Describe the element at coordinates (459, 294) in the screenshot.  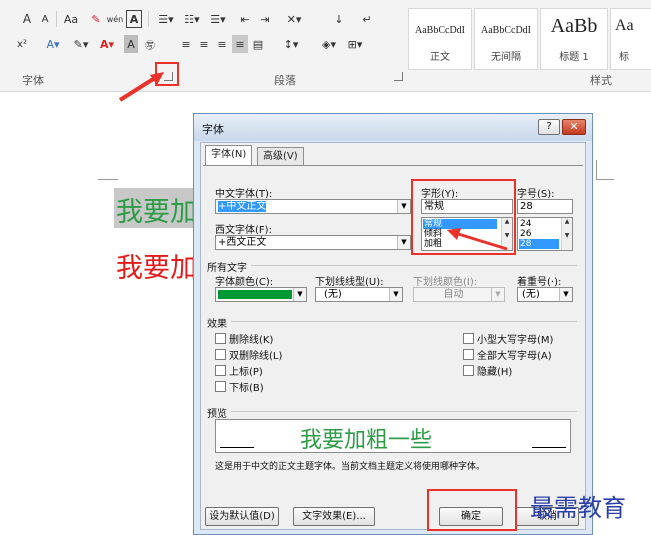
I see `underline-color-select: 自动 ▼` at that location.